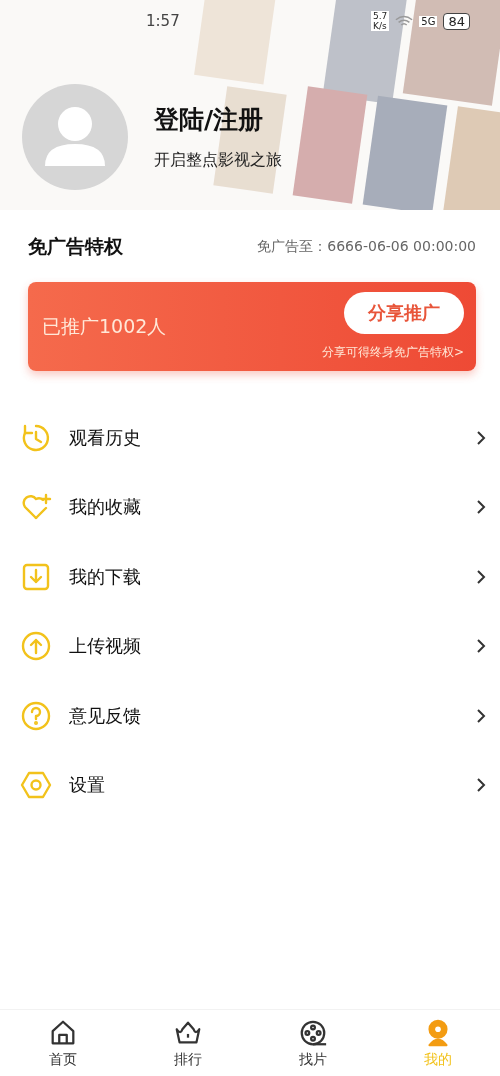 Image resolution: width=500 pixels, height=1076 pixels. I want to click on profile-subtitle: 开启整点影视之旅, so click(218, 160).